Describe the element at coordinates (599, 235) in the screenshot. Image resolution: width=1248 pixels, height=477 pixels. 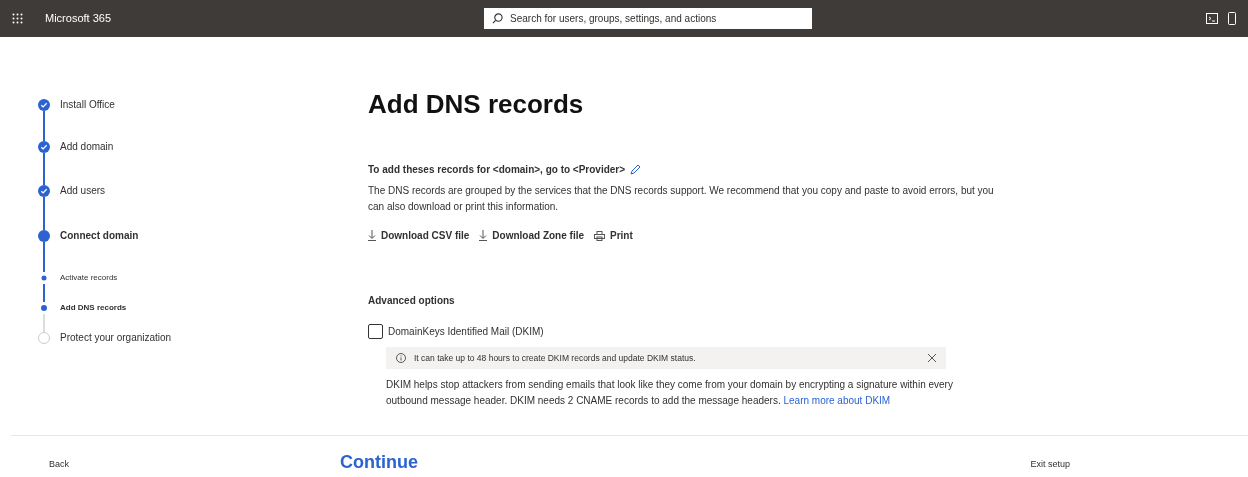
I see `printer-icon` at that location.